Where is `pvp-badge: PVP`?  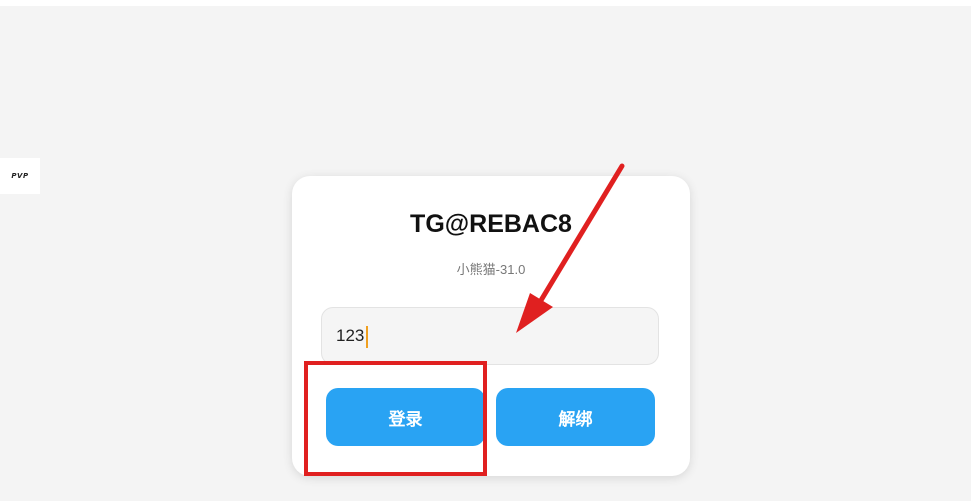 pvp-badge: PVP is located at coordinates (20, 176).